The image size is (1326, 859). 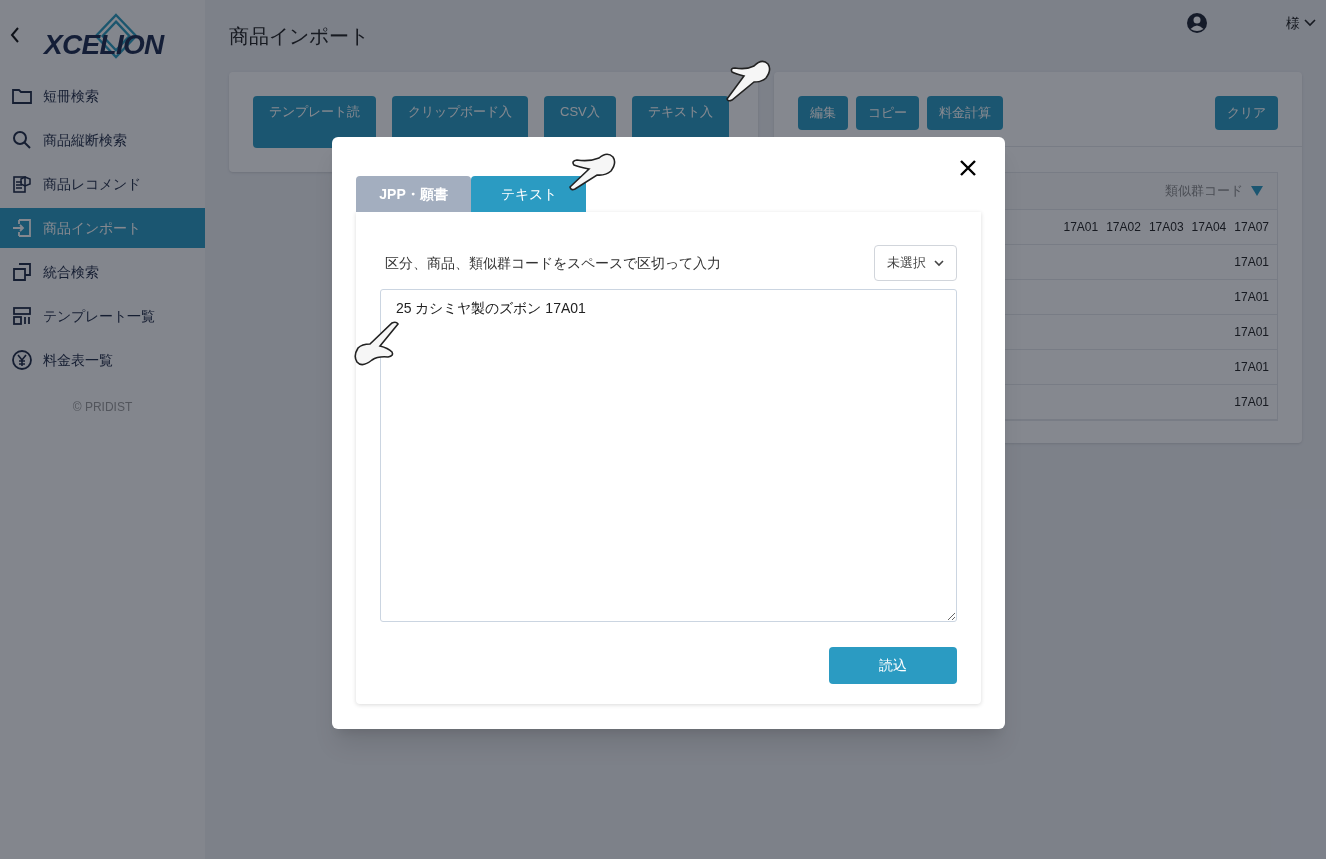 I want to click on sidebar-item: 料金表一覧, so click(x=102, y=360).